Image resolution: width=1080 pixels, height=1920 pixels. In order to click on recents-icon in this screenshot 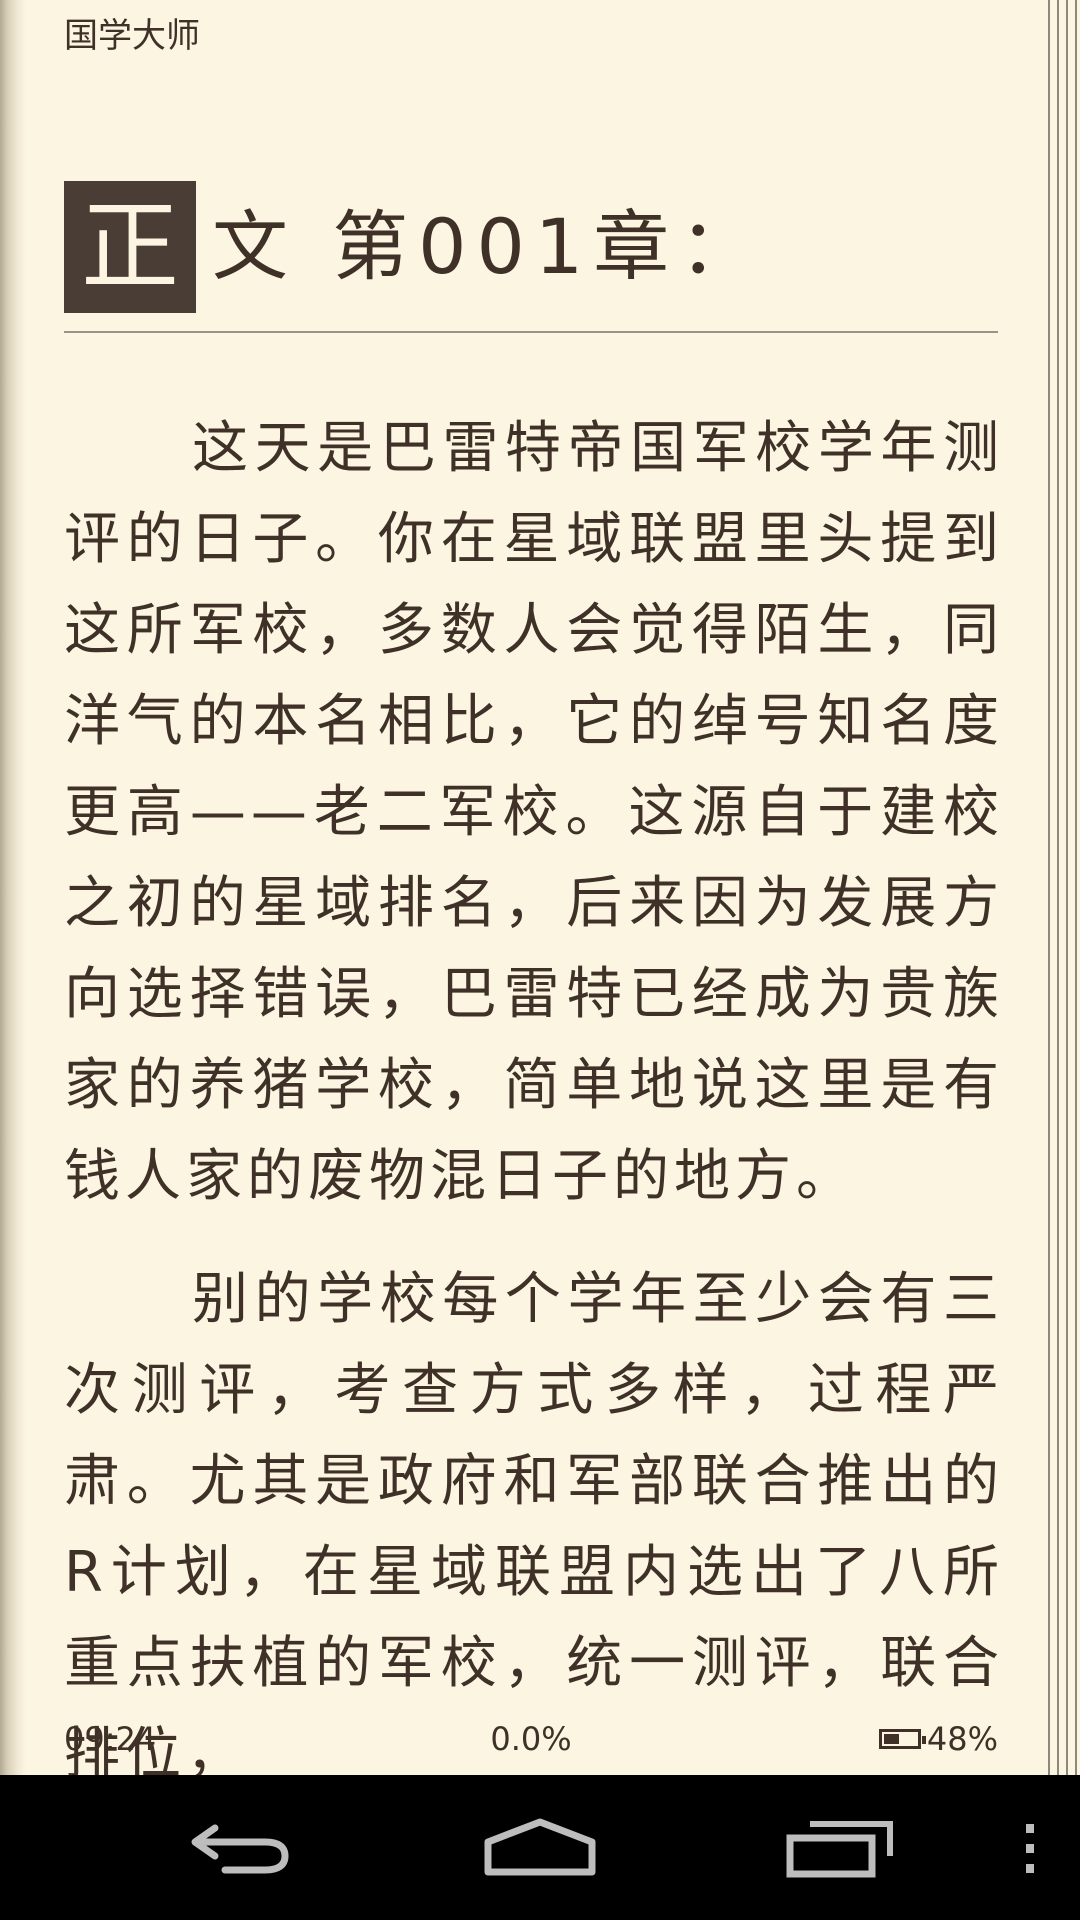, I will do `click(839, 1848)`.